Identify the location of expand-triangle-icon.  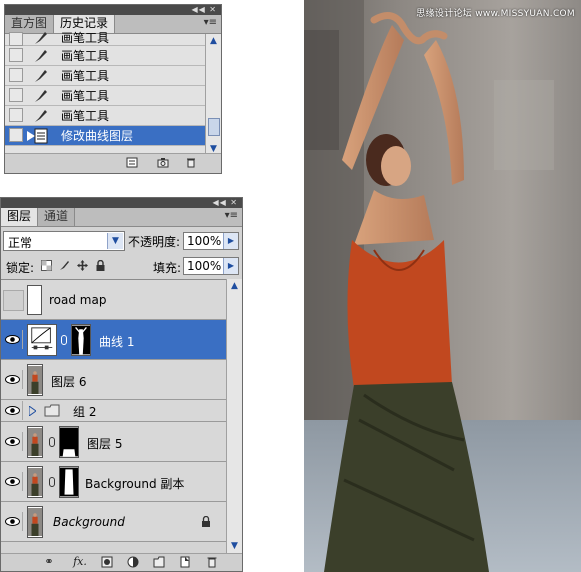
(32, 411).